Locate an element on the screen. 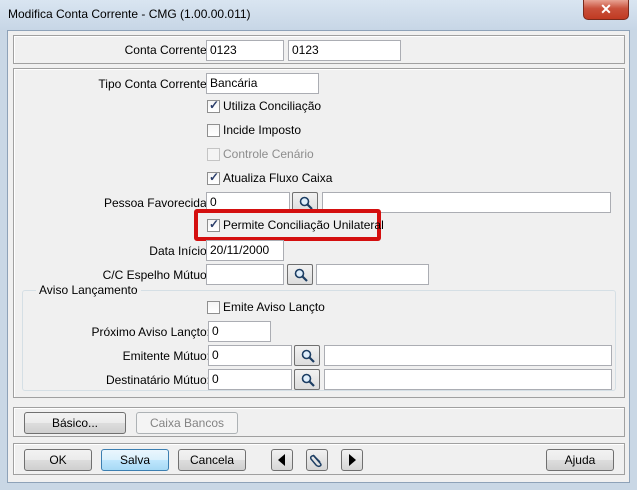 The width and height of the screenshot is (637, 490). destinatario-mutuo-input: 0 is located at coordinates (250, 379).